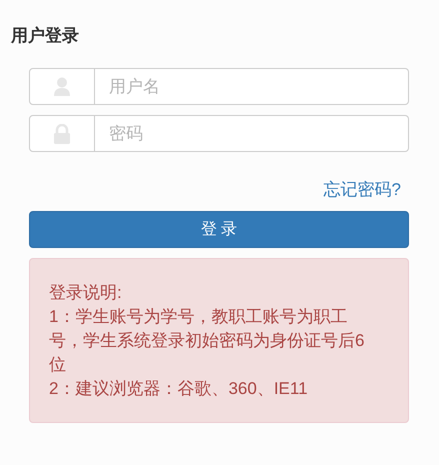 This screenshot has width=439, height=465. What do you see at coordinates (179, 389) in the screenshot?
I see `notice-text: 2：建议浏览器：谷歌、360、IE11` at bounding box center [179, 389].